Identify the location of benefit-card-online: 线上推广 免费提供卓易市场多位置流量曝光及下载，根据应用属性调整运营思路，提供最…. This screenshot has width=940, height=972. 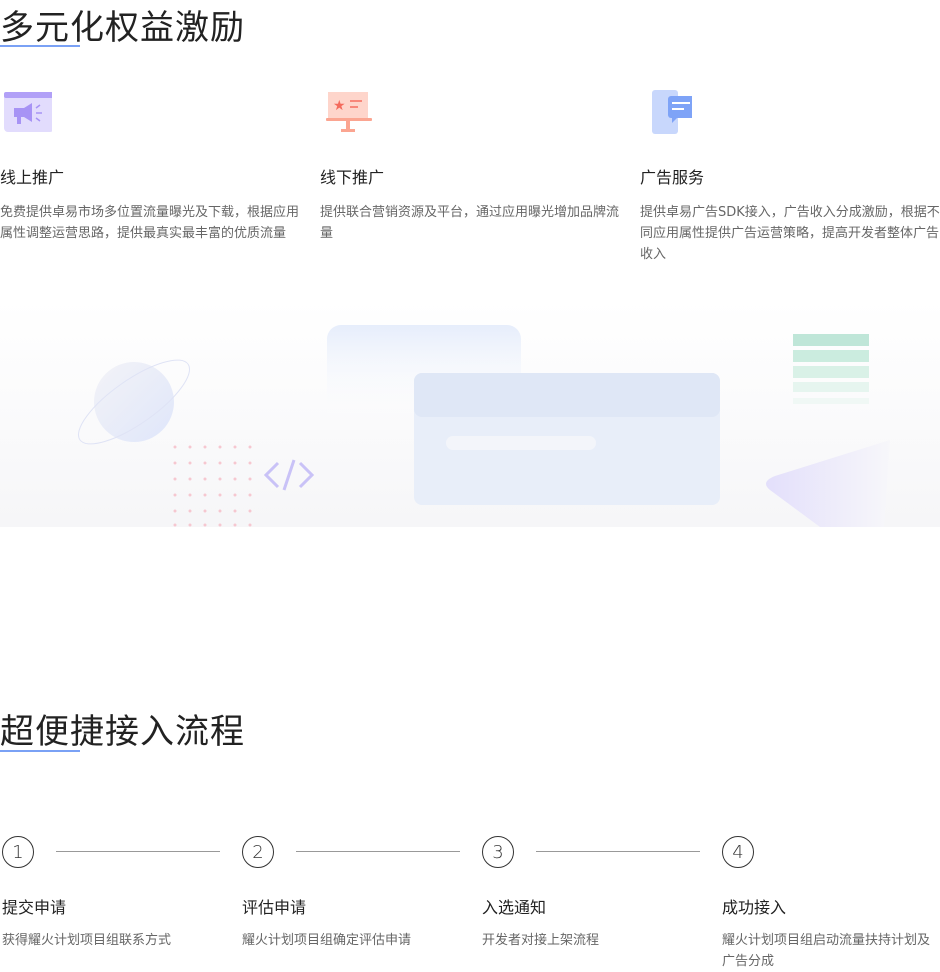
(150, 166).